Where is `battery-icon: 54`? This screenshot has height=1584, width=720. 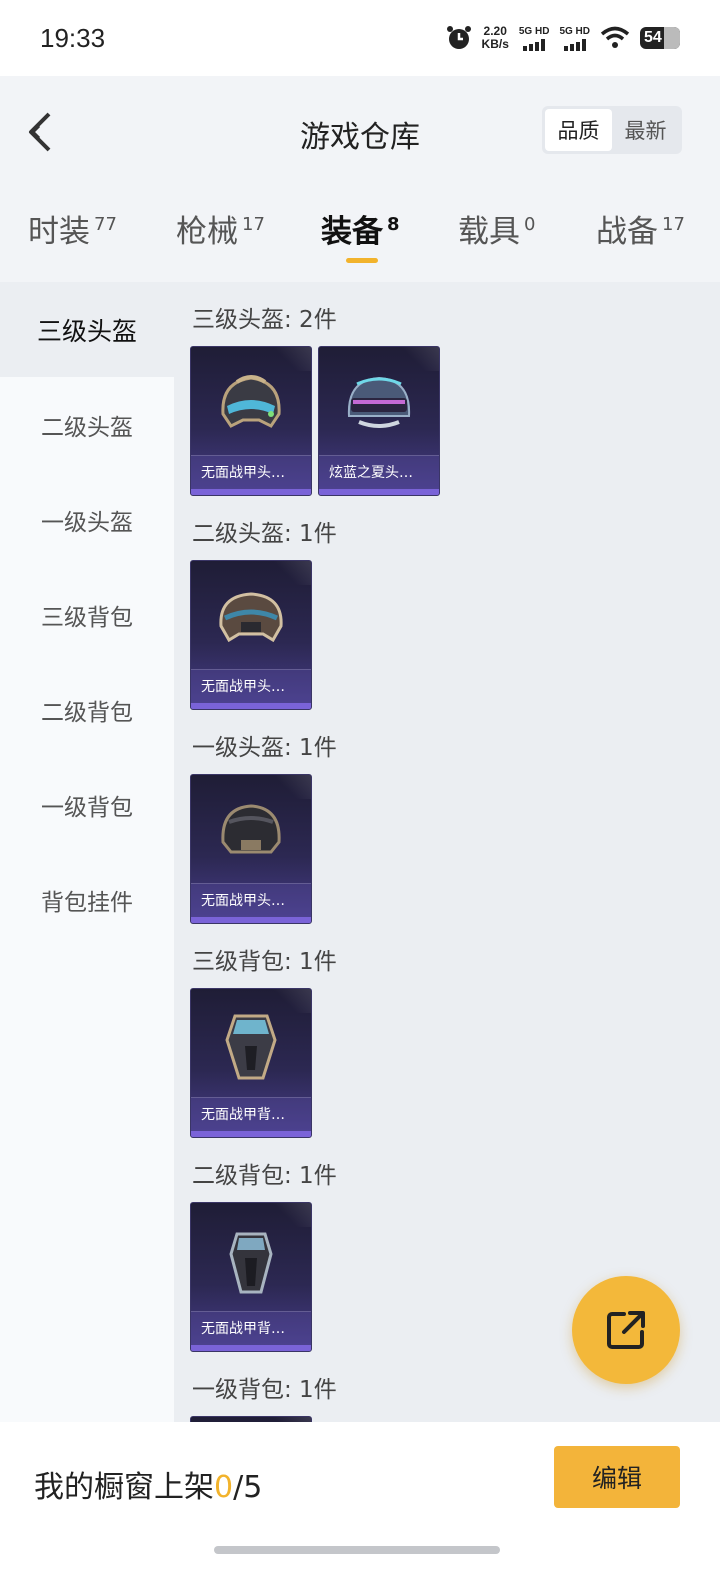
battery-icon: 54 is located at coordinates (660, 38).